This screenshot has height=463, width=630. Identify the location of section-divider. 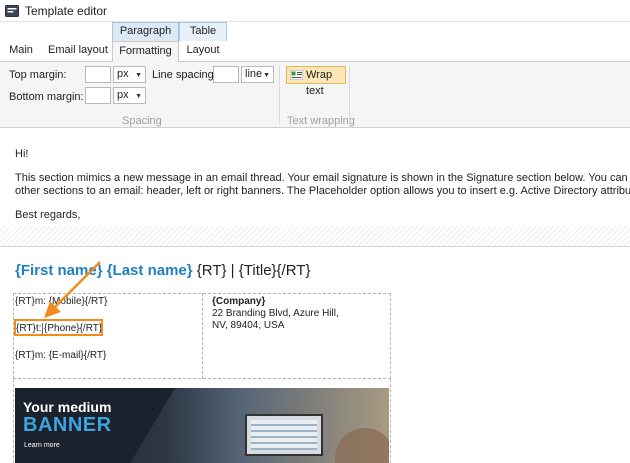
(315, 246).